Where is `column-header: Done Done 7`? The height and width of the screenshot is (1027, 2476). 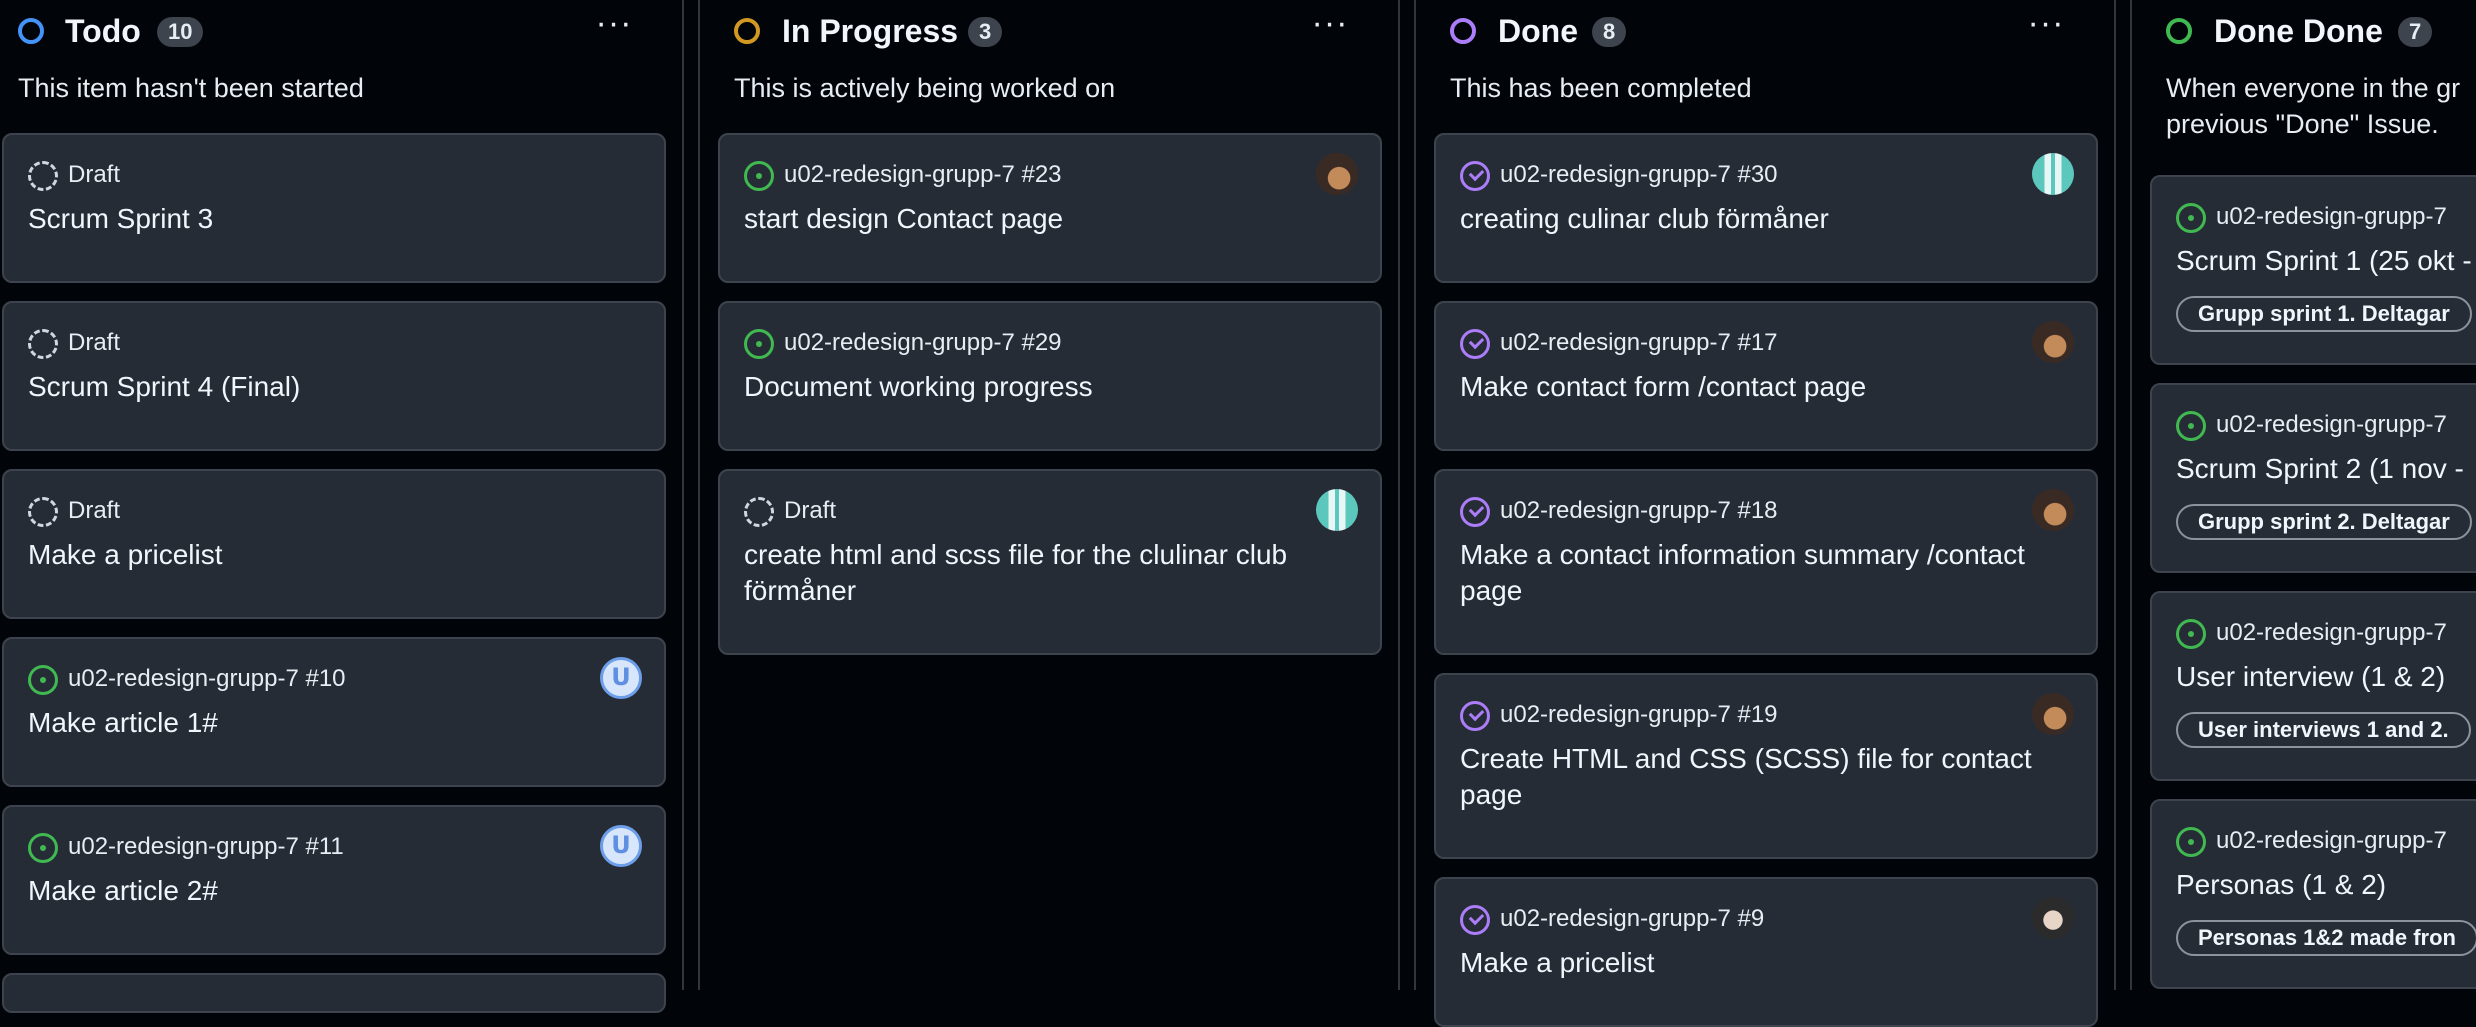 column-header: Done Done 7 is located at coordinates (2304, 35).